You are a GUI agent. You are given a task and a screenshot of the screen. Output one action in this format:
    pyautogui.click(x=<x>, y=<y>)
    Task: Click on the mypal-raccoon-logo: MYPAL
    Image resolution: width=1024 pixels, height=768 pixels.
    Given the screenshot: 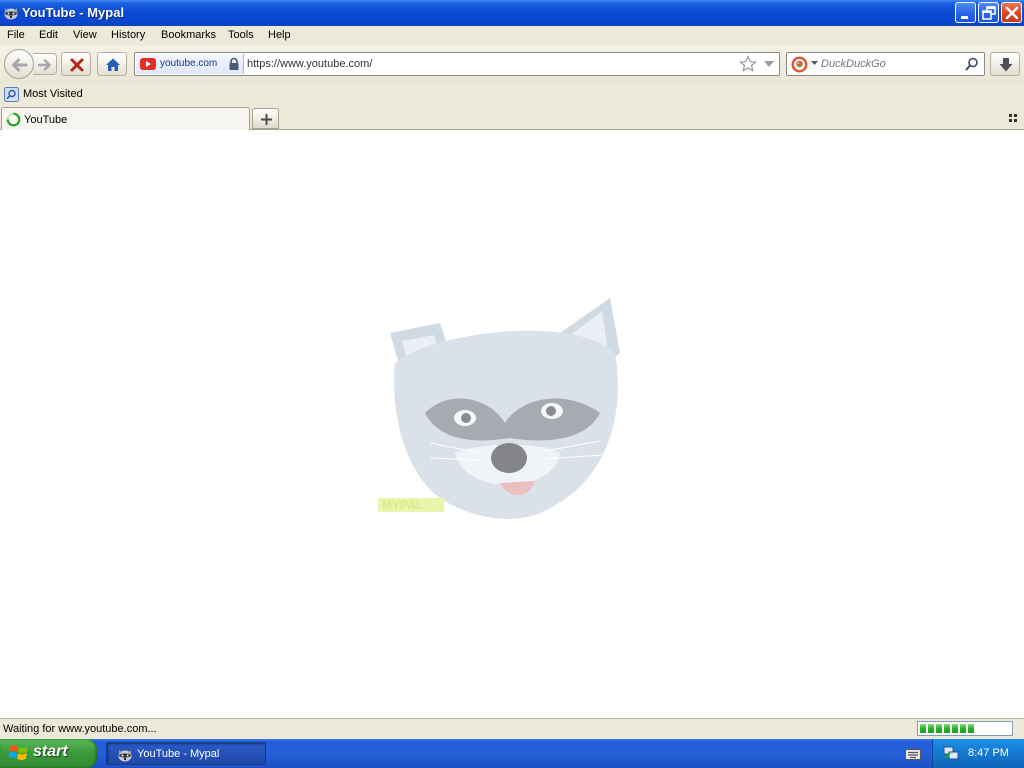 What is the action you would take?
    pyautogui.click(x=499, y=408)
    